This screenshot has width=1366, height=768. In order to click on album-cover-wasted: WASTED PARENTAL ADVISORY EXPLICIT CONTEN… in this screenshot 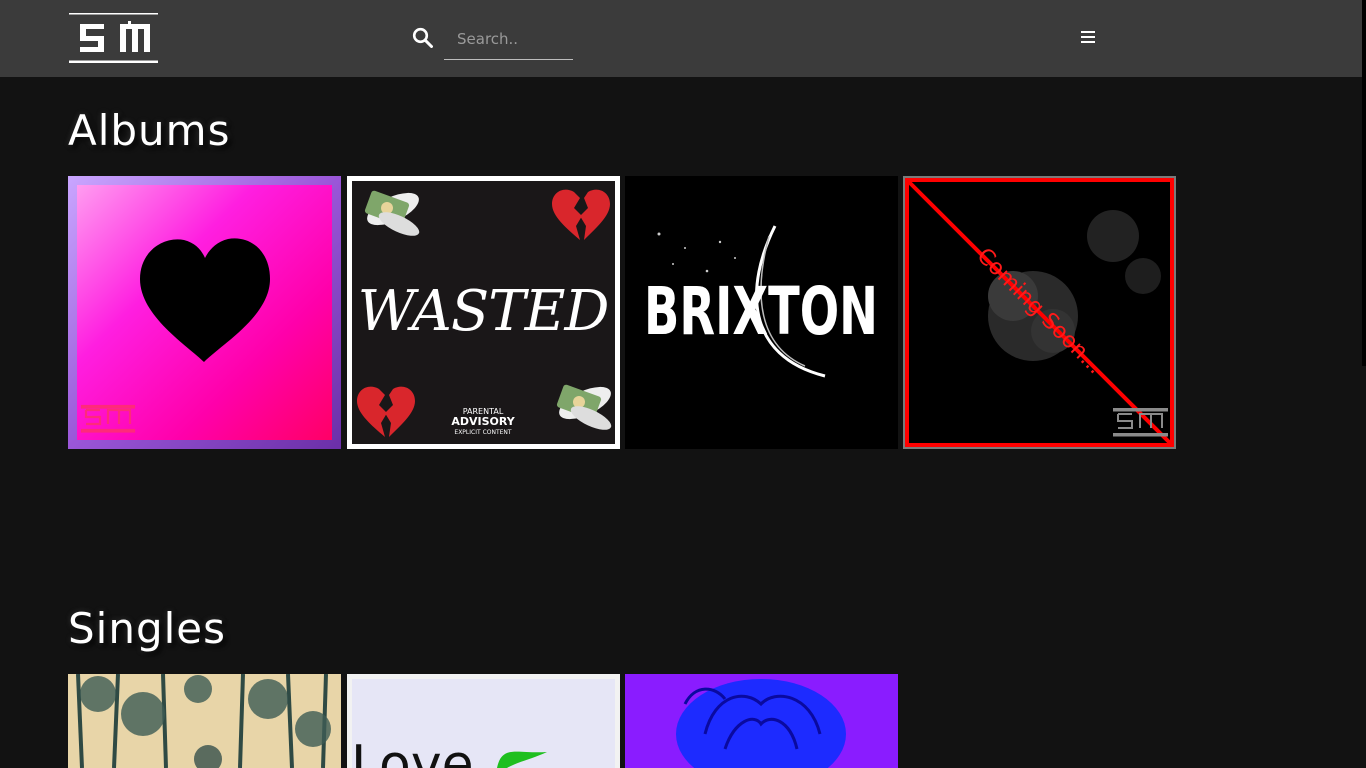, I will do `click(483, 312)`.